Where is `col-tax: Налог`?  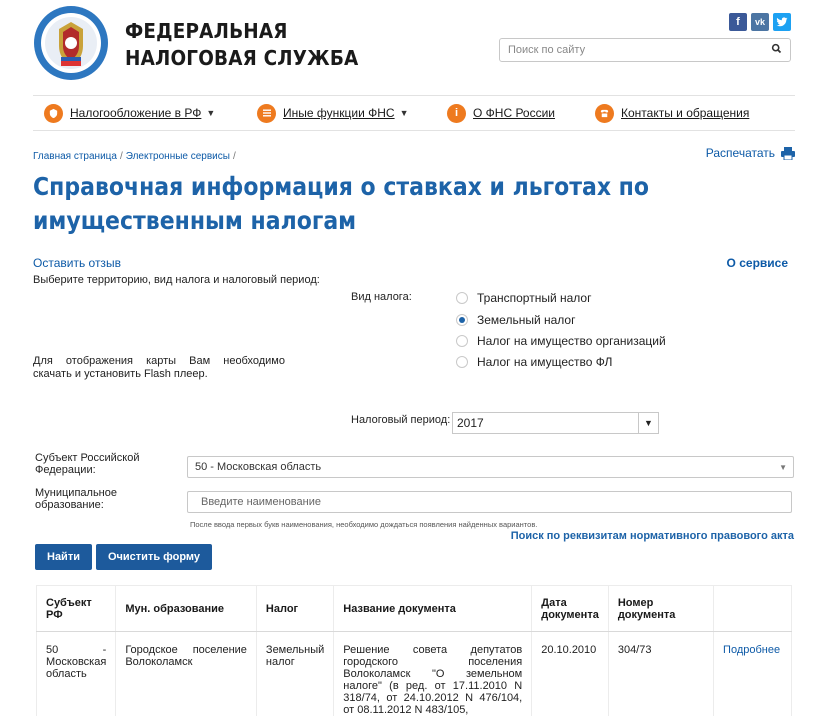
col-tax: Налог is located at coordinates (294, 609).